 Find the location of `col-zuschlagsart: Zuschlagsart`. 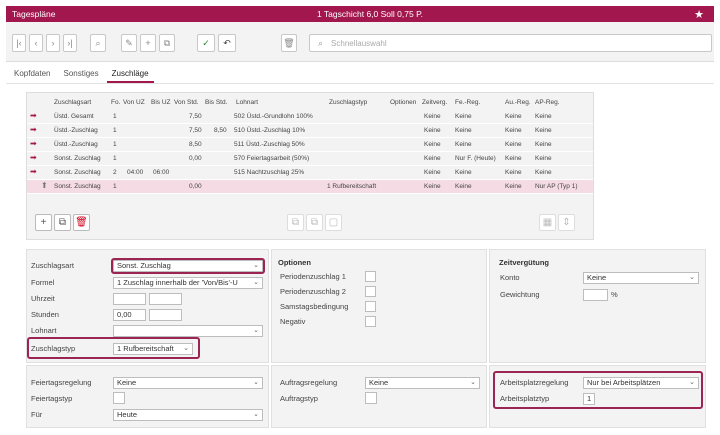

col-zuschlagsart: Zuschlagsart is located at coordinates (72, 102).